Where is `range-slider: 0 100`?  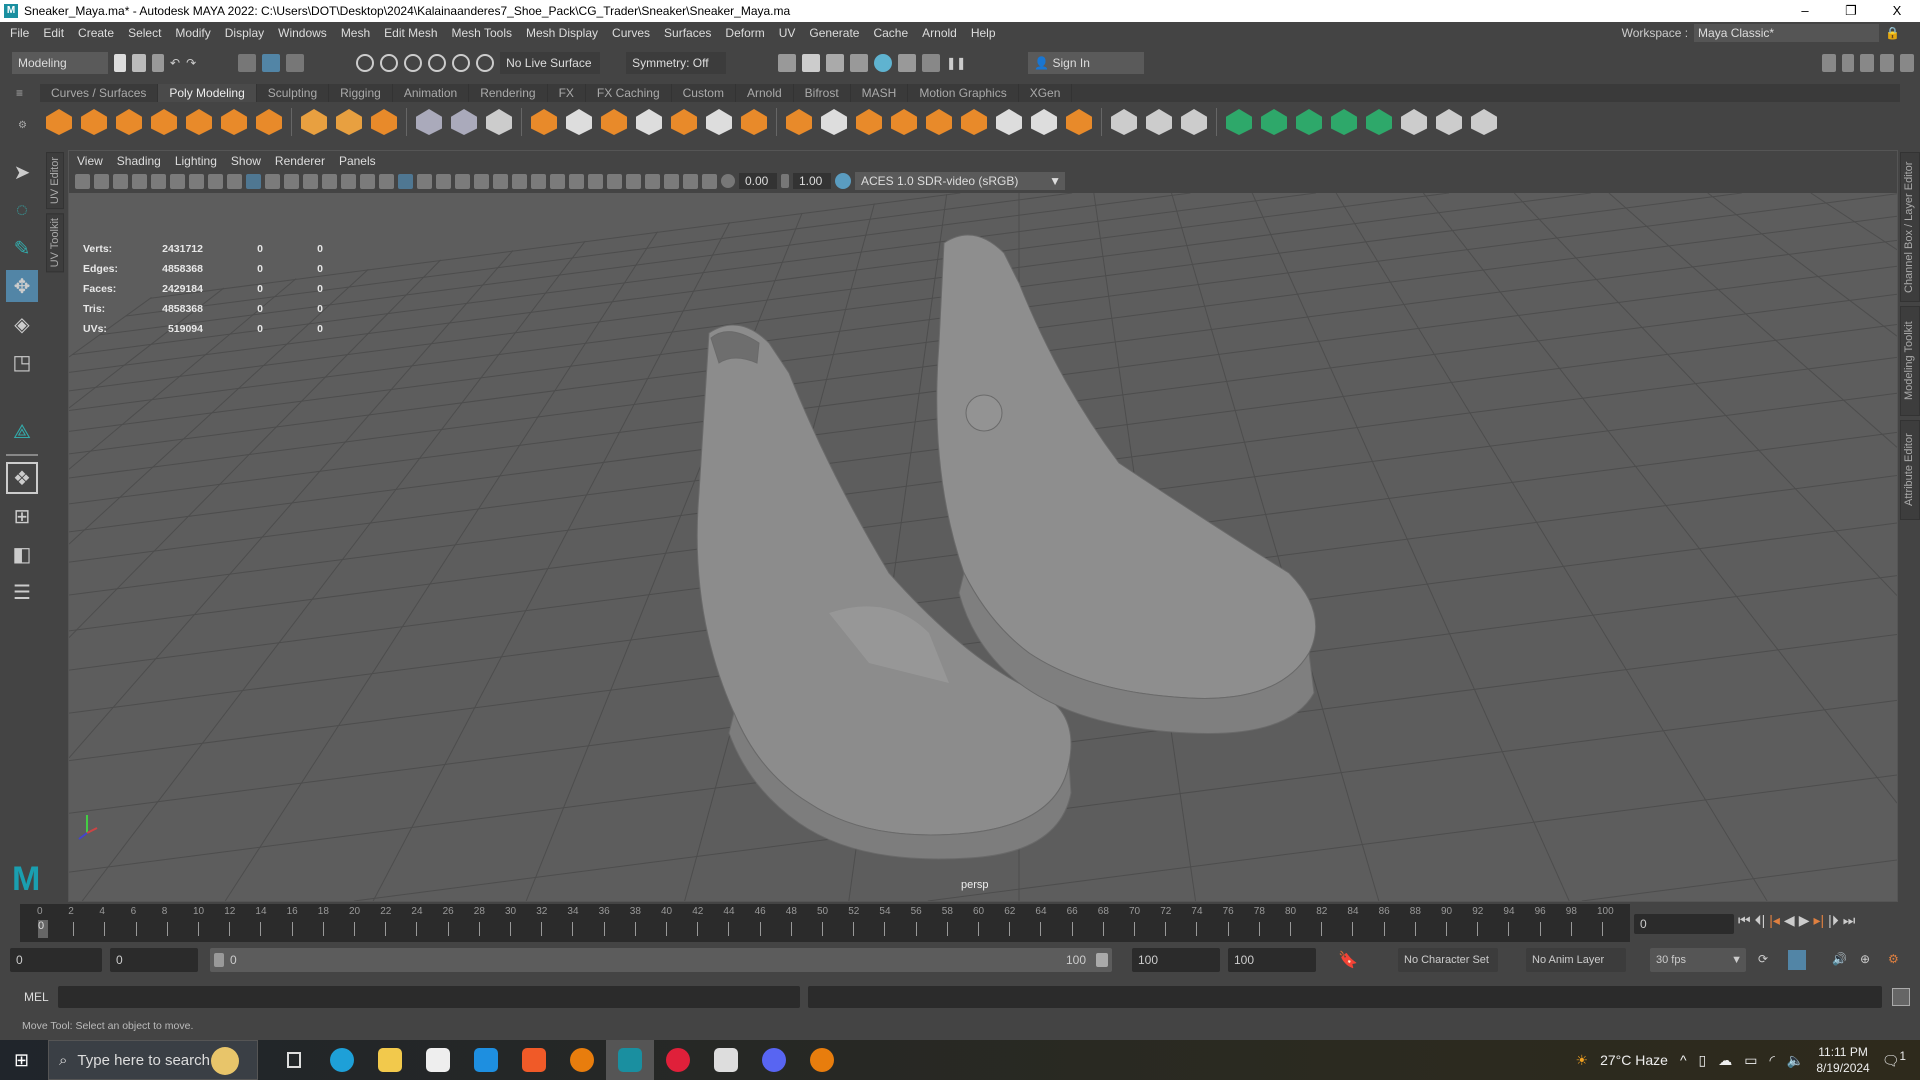
range-slider: 0 100 is located at coordinates (661, 960).